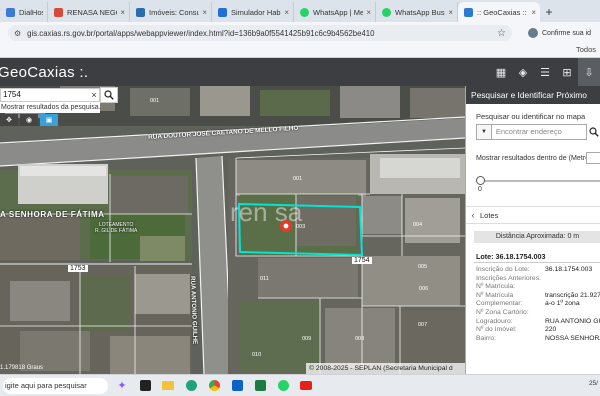 The image size is (600, 396). I want to click on chevron-down-icon: ▼, so click(484, 132).